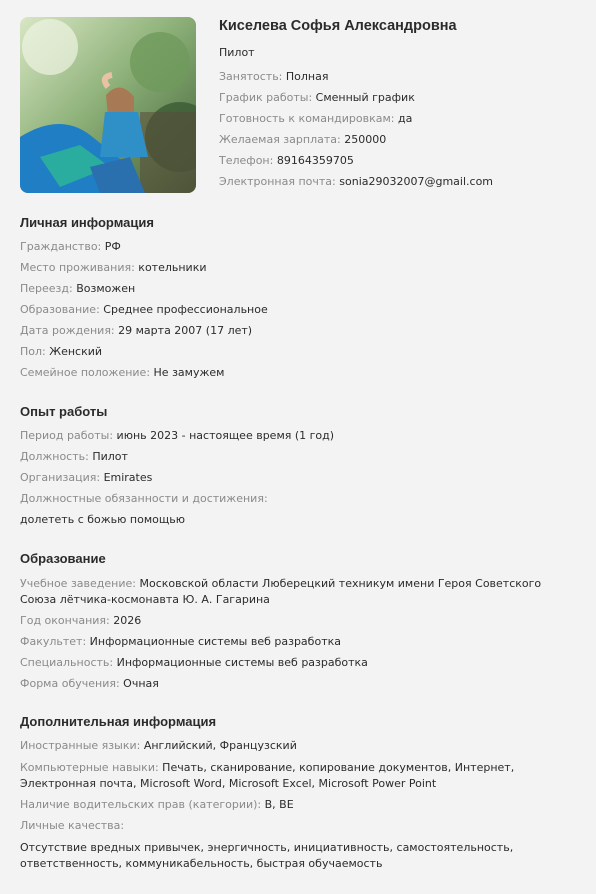  What do you see at coordinates (141, 683) in the screenshot?
I see `study-form-value: Очная` at bounding box center [141, 683].